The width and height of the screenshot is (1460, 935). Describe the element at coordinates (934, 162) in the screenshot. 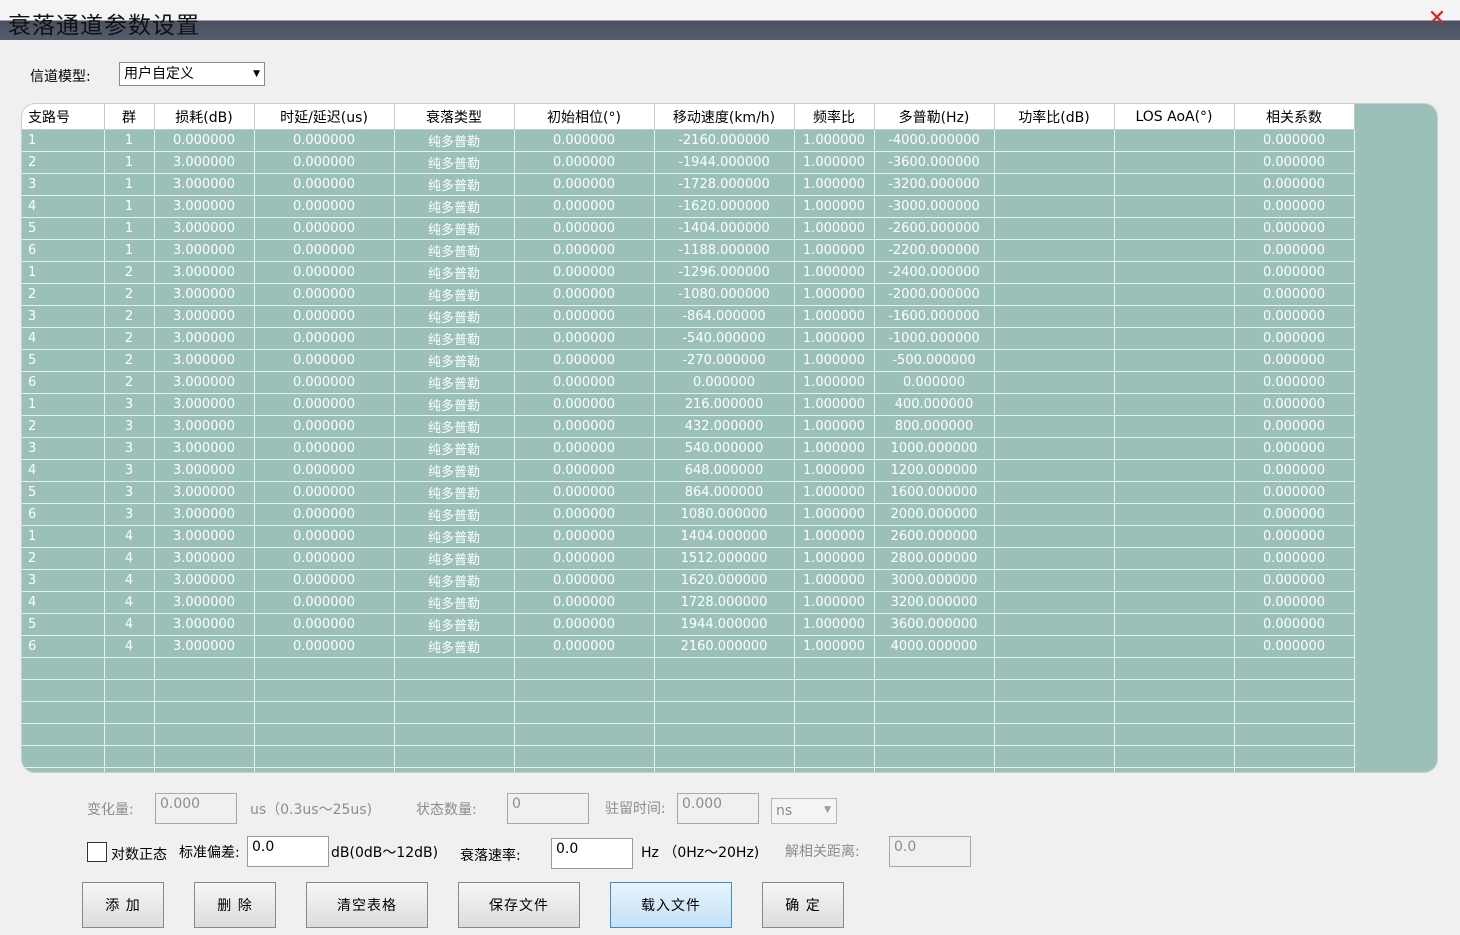

I see `table-cell: -3600.000000` at that location.